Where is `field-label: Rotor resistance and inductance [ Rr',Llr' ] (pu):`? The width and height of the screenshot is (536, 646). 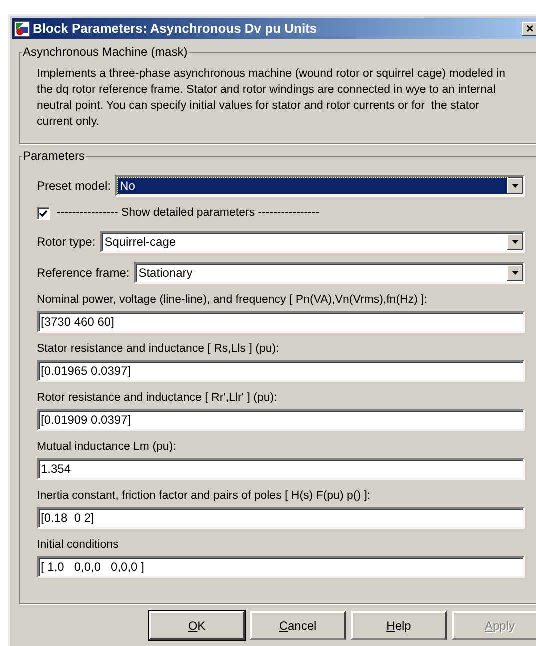 field-label: Rotor resistance and inductance [ Rr',Llr' ] (pu): is located at coordinates (157, 398).